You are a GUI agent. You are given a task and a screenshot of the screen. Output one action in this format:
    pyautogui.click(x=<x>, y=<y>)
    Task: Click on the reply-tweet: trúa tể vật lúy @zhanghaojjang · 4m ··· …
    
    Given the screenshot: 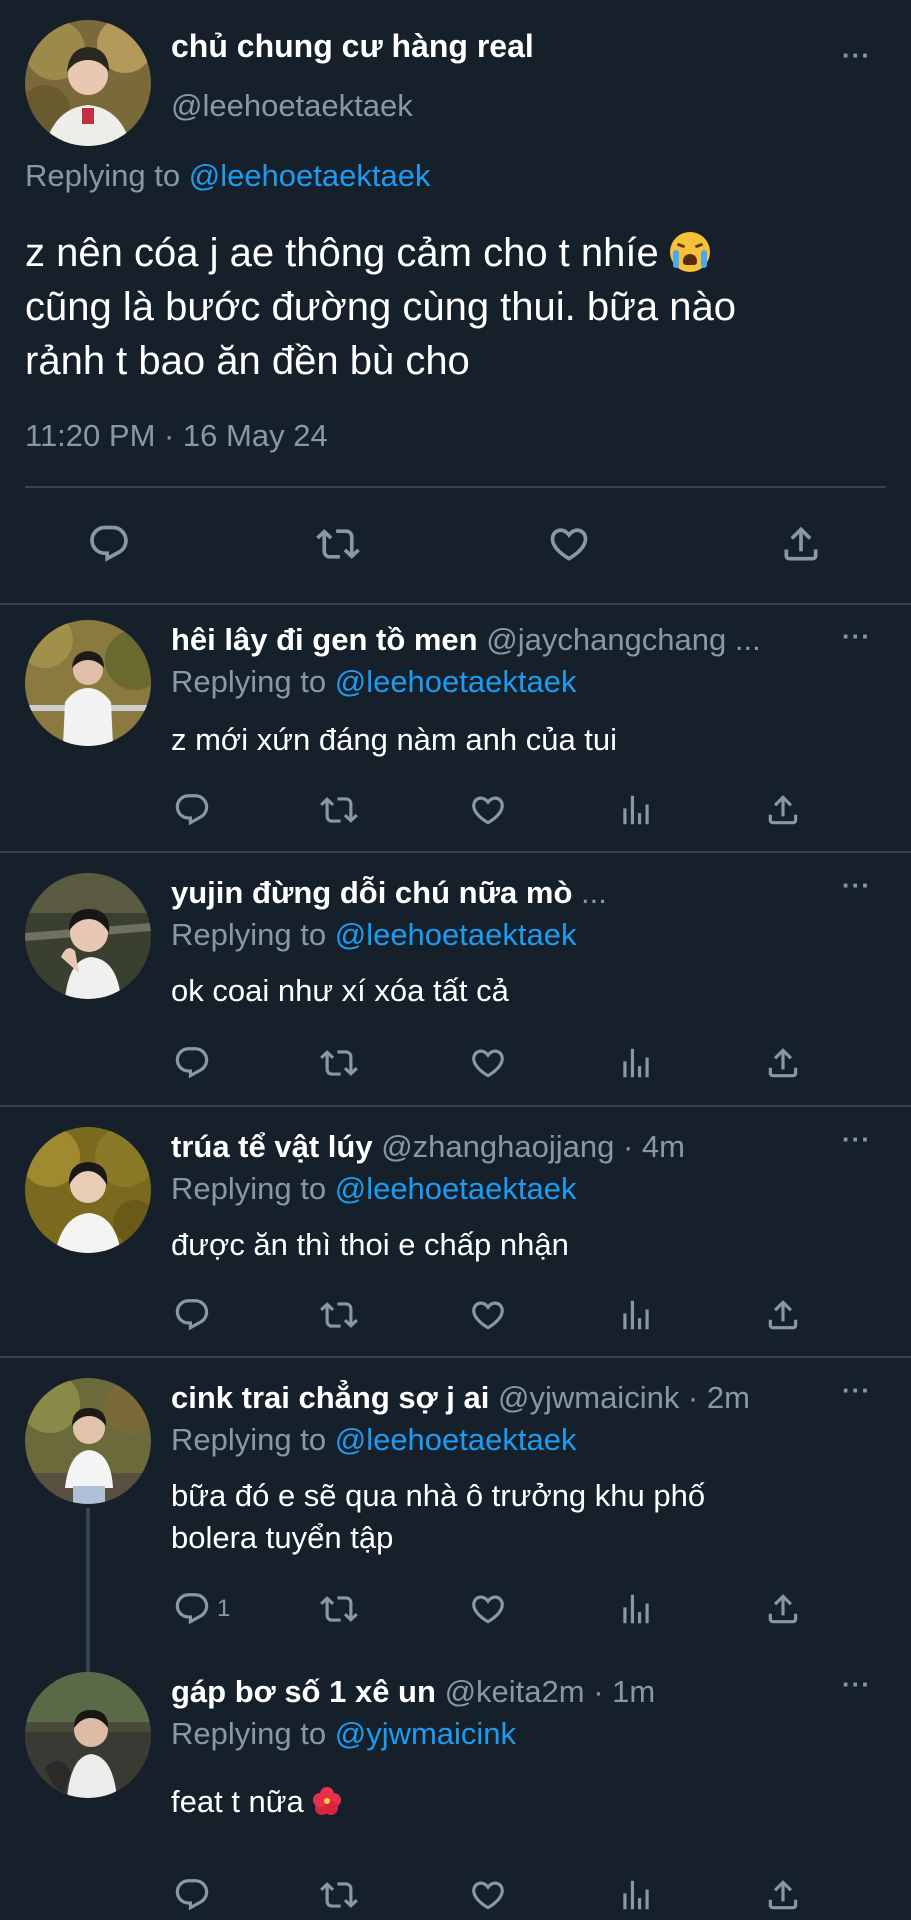 What is the action you would take?
    pyautogui.click(x=455, y=1231)
    